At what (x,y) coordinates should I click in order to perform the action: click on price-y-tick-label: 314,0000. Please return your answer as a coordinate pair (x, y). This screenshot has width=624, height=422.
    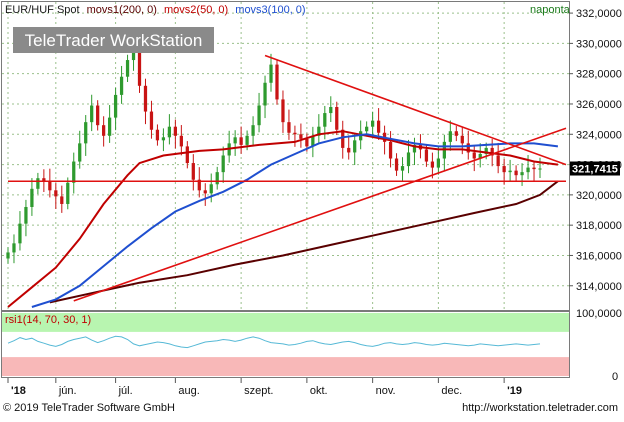
    Looking at the image, I should click on (599, 287).